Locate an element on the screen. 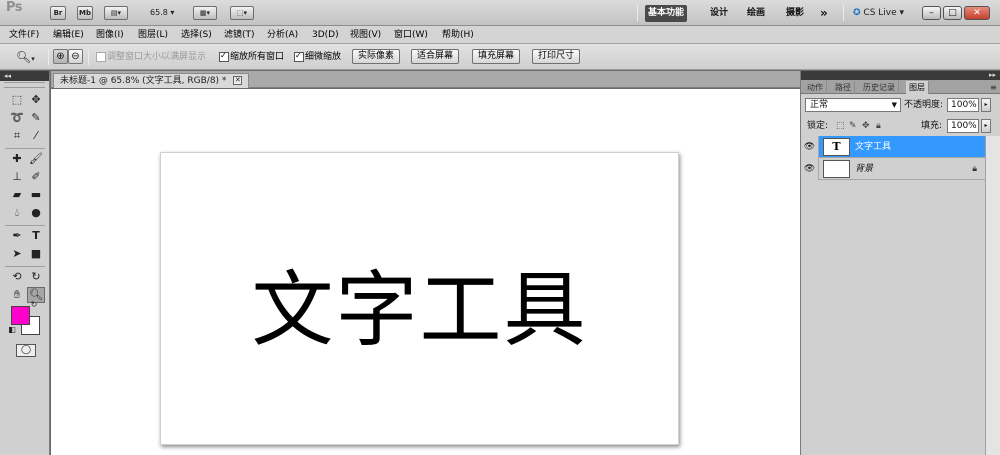 The width and height of the screenshot is (1000, 455). workspace-painting: 绘画 is located at coordinates (756, 13).